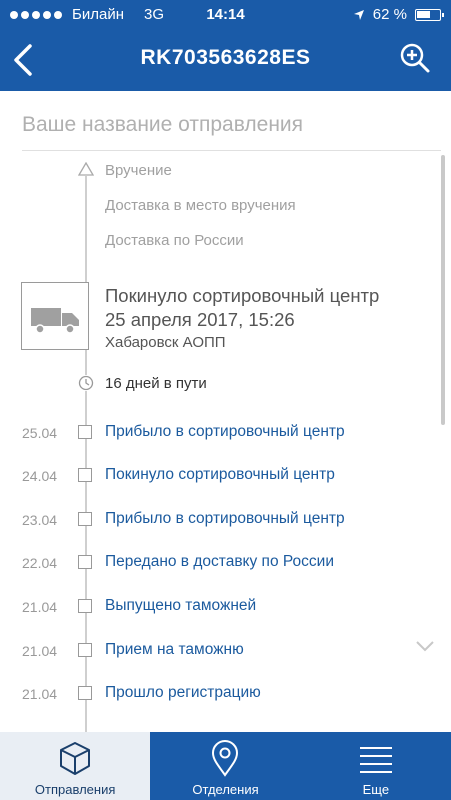 The image size is (451, 800). I want to click on event-text: Прошло регистрацию, so click(183, 692).